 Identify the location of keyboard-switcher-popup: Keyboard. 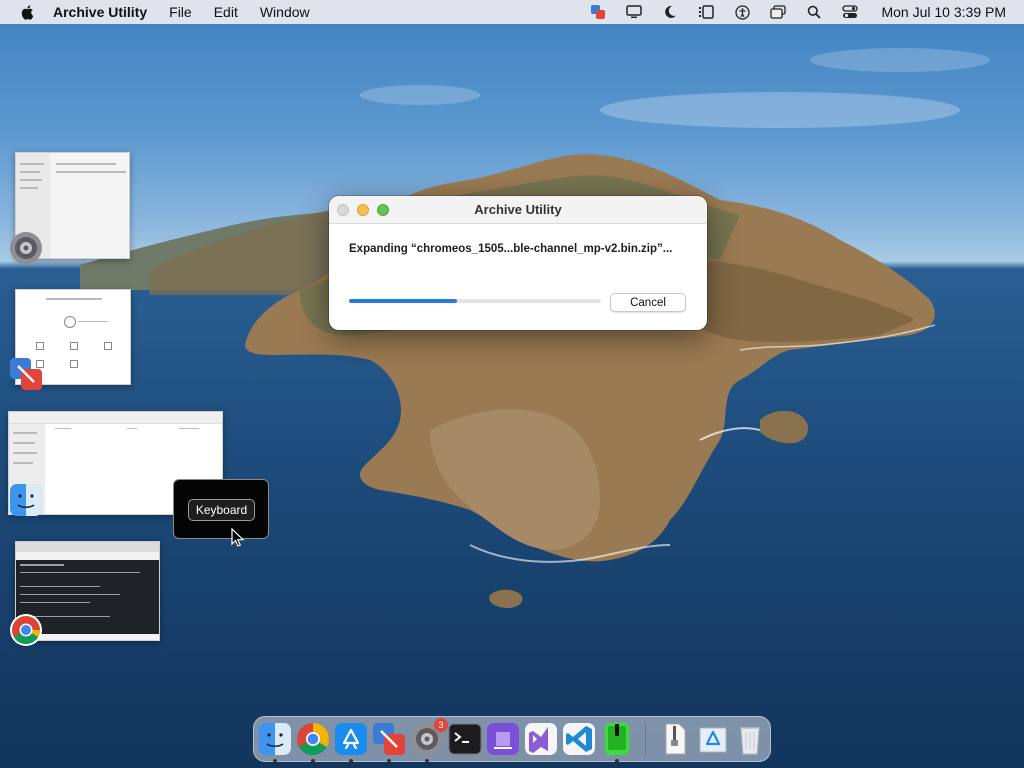
(221, 509).